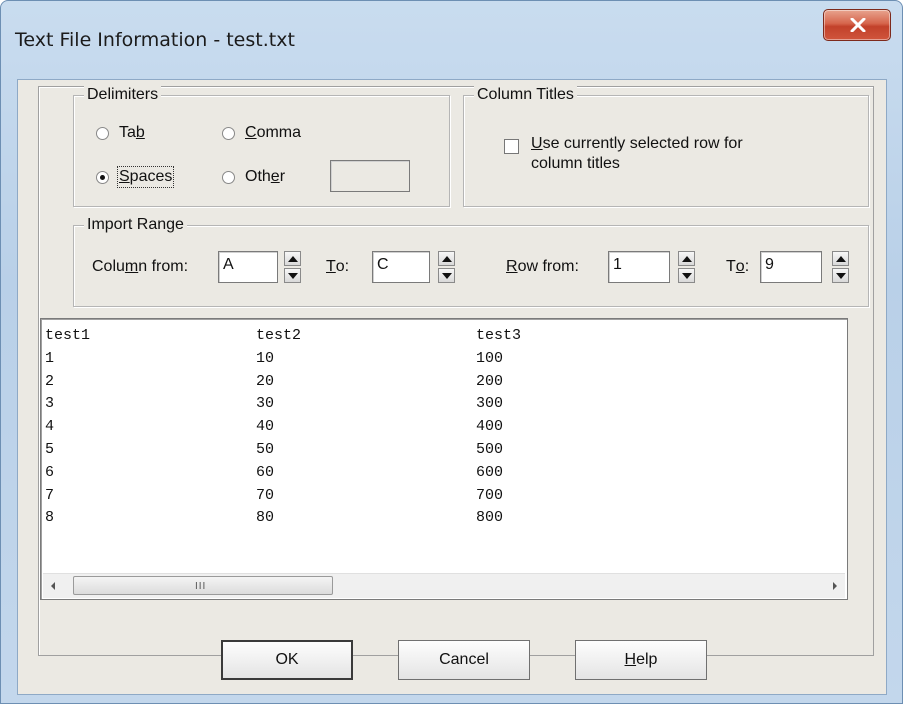 Image resolution: width=903 pixels, height=704 pixels. I want to click on scroll-grip: III, so click(201, 586).